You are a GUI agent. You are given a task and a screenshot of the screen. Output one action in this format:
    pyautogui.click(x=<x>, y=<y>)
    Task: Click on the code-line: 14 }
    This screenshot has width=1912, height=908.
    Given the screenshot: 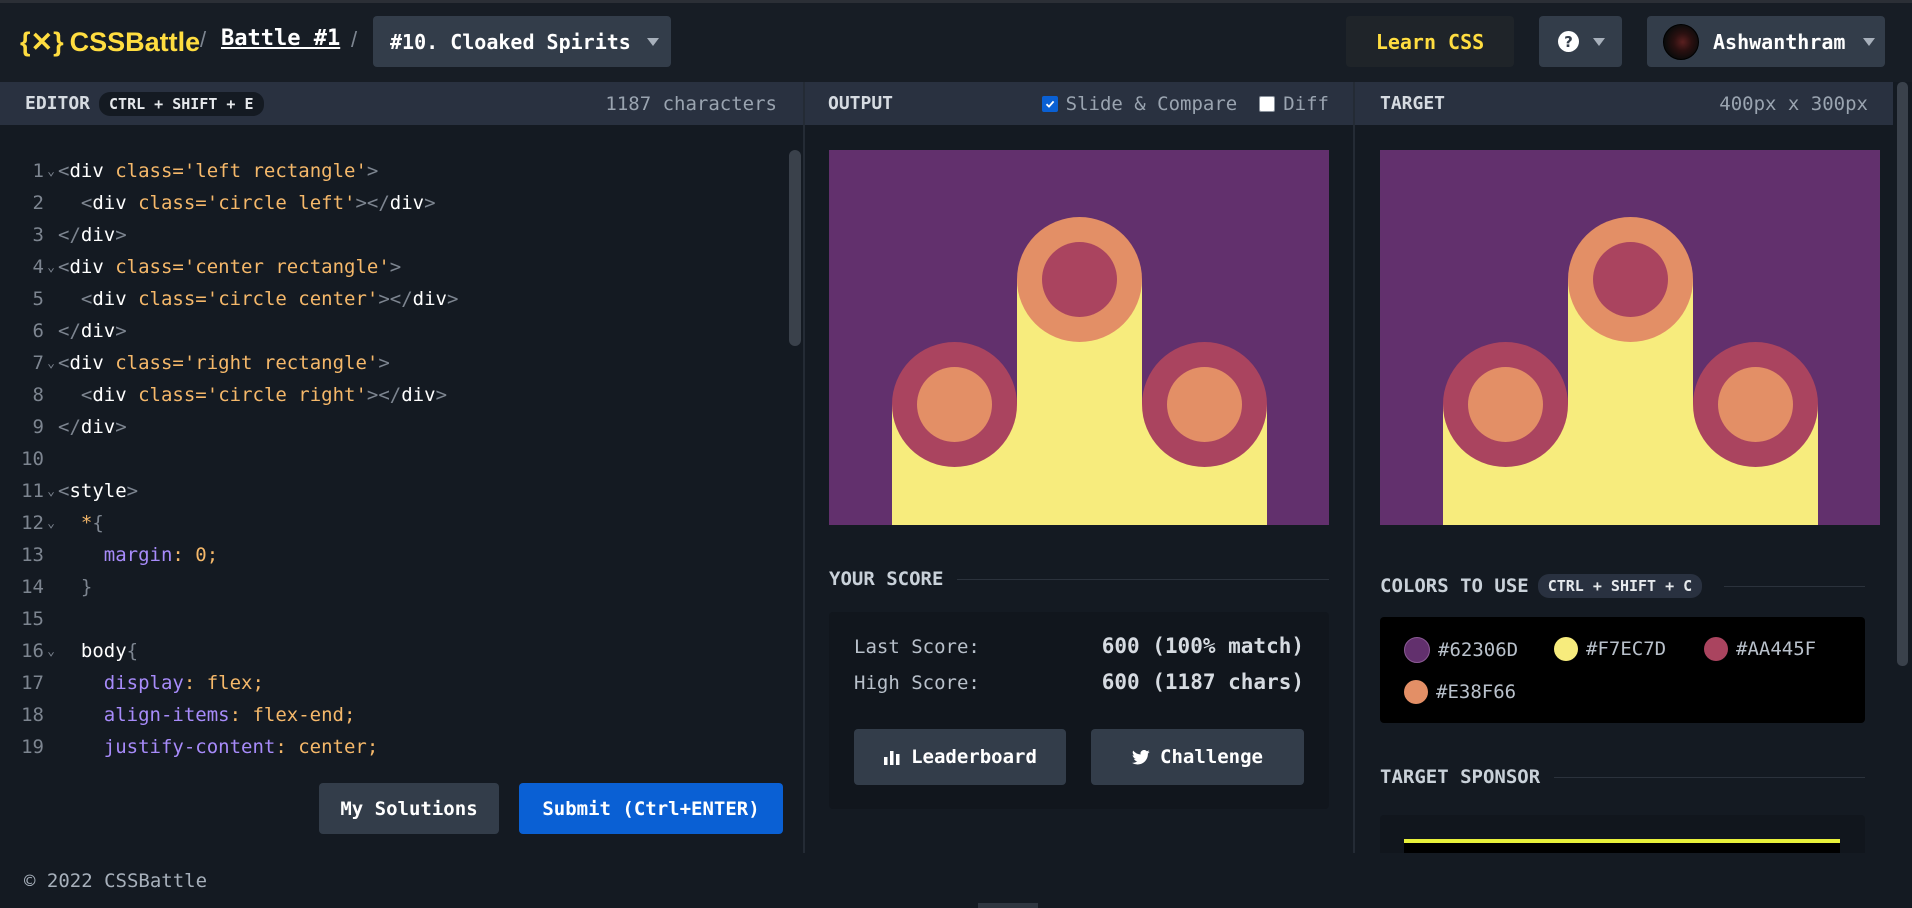 What is the action you would take?
    pyautogui.click(x=57, y=587)
    